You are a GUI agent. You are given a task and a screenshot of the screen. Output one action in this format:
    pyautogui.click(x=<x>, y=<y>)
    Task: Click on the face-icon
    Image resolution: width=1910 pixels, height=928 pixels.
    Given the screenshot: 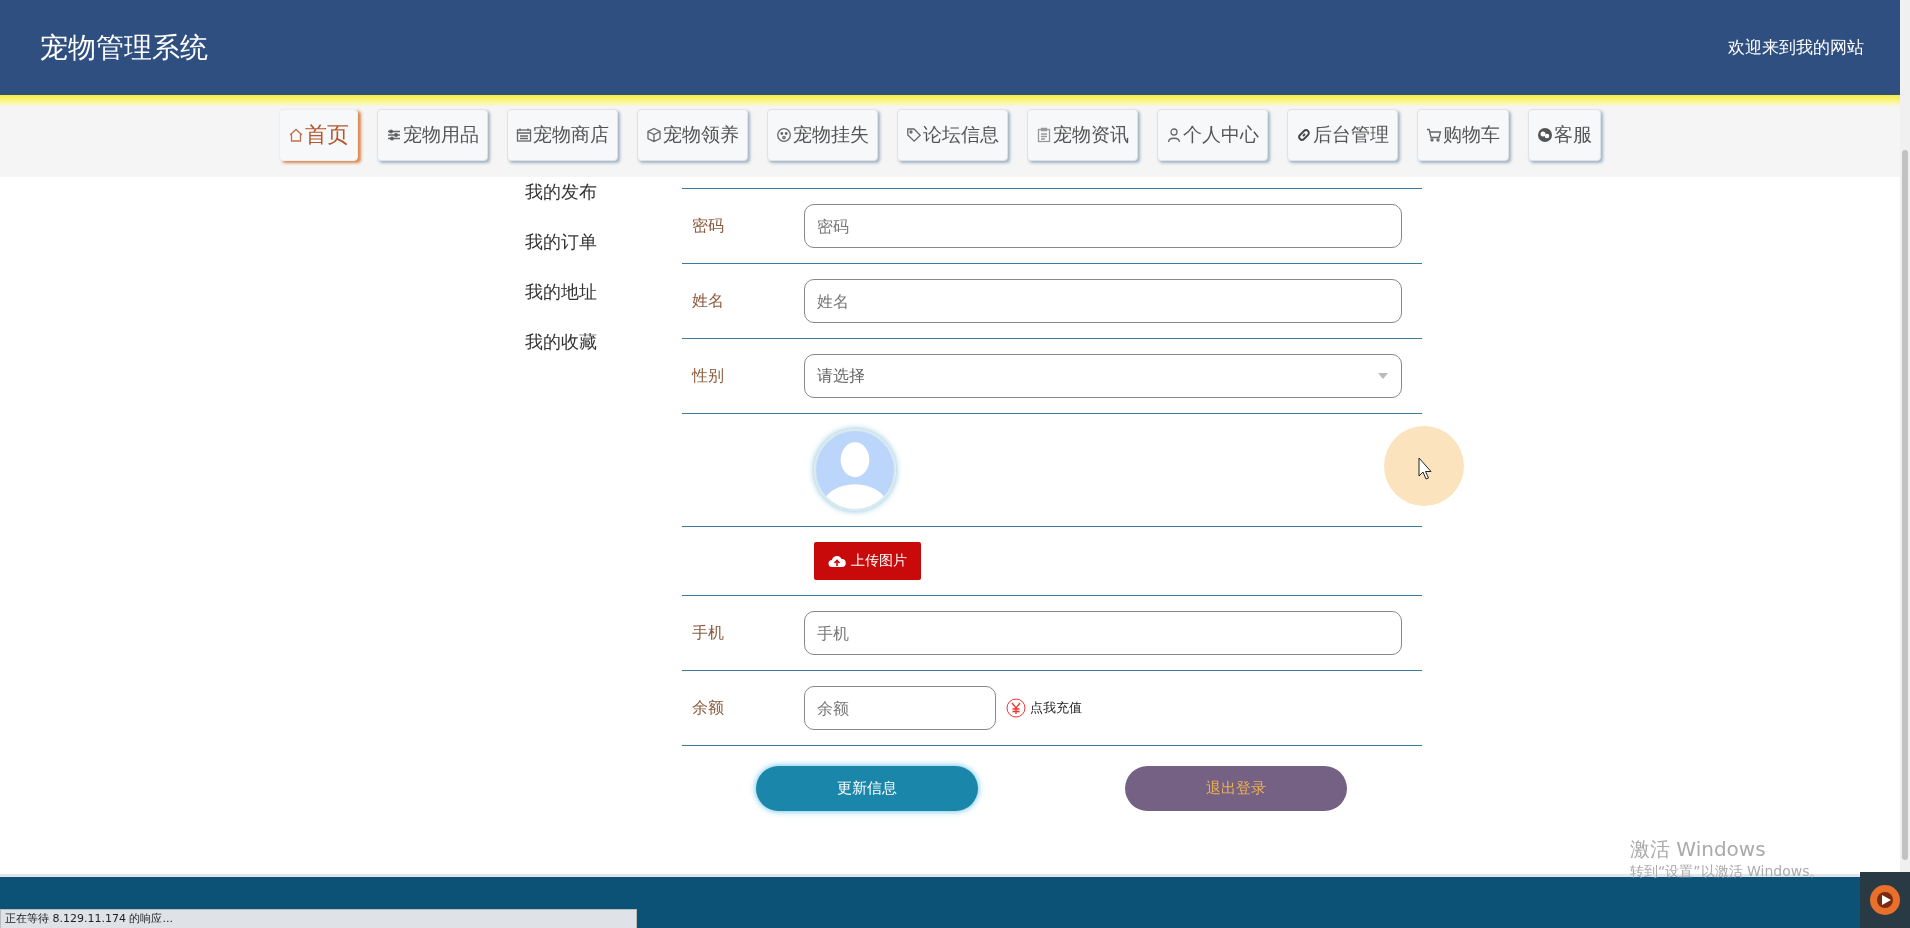 What is the action you would take?
    pyautogui.click(x=784, y=135)
    